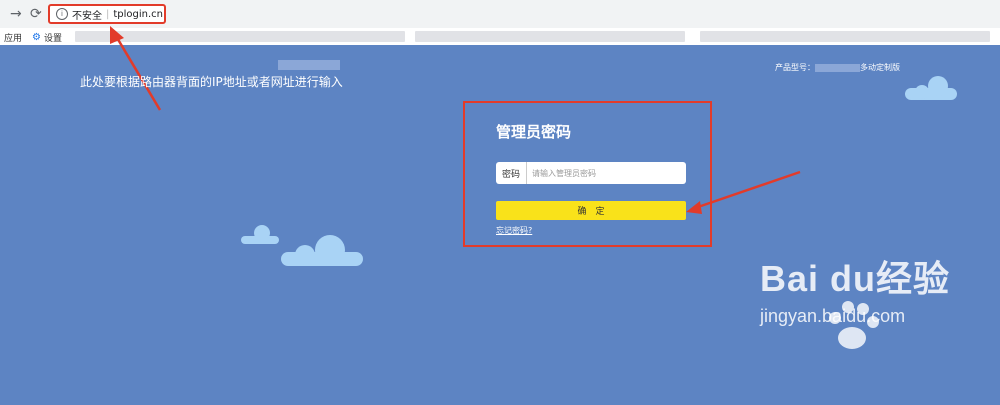 The width and height of the screenshot is (1000, 405). Describe the element at coordinates (13, 37) in the screenshot. I see `apps-bookmark: 应用` at that location.